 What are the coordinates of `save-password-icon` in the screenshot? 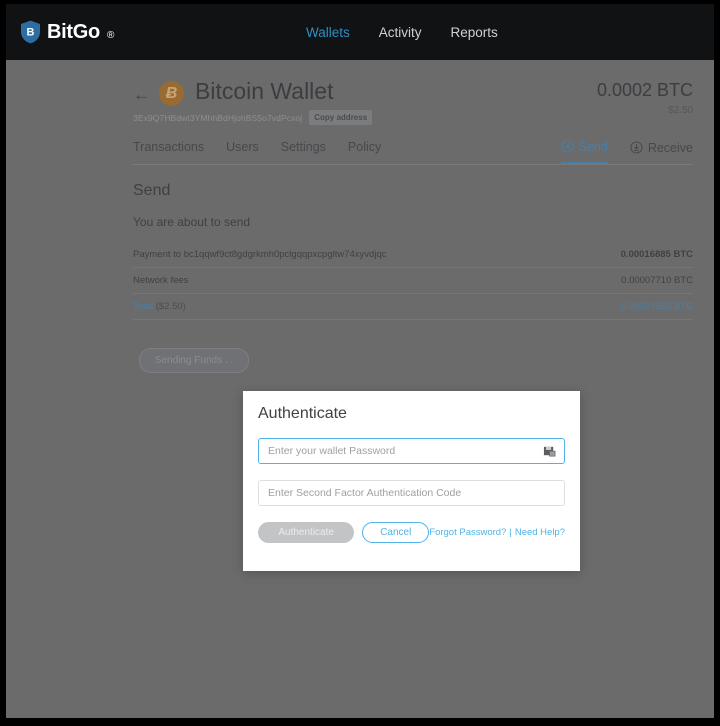 It's located at (549, 451).